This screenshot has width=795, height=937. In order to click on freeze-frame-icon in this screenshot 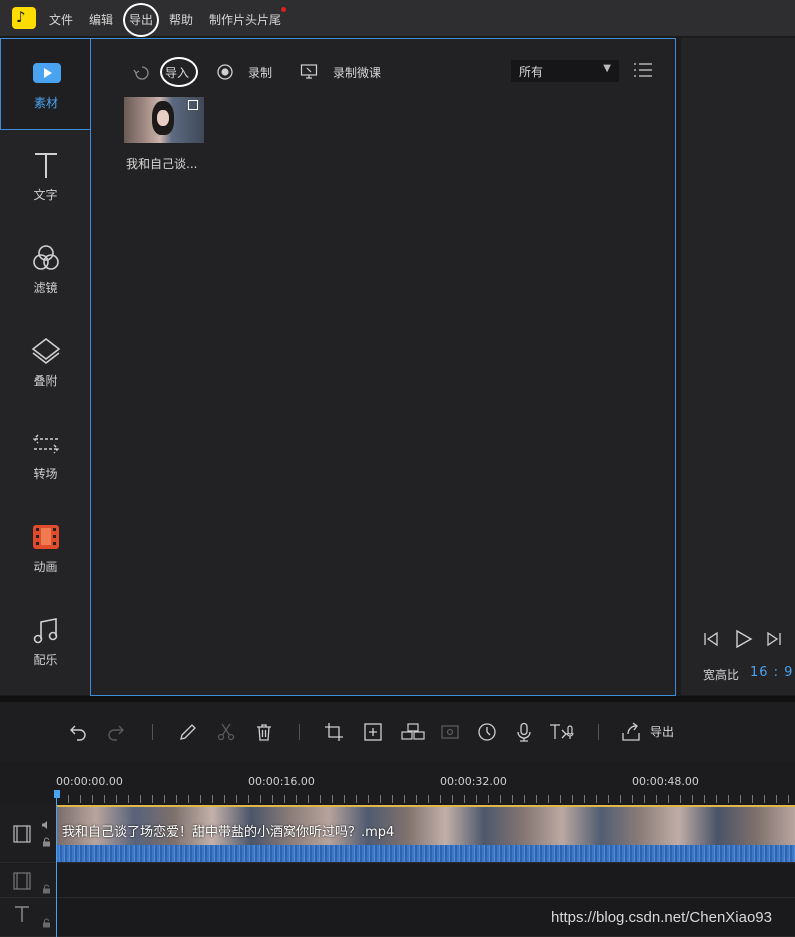, I will do `click(450, 732)`.